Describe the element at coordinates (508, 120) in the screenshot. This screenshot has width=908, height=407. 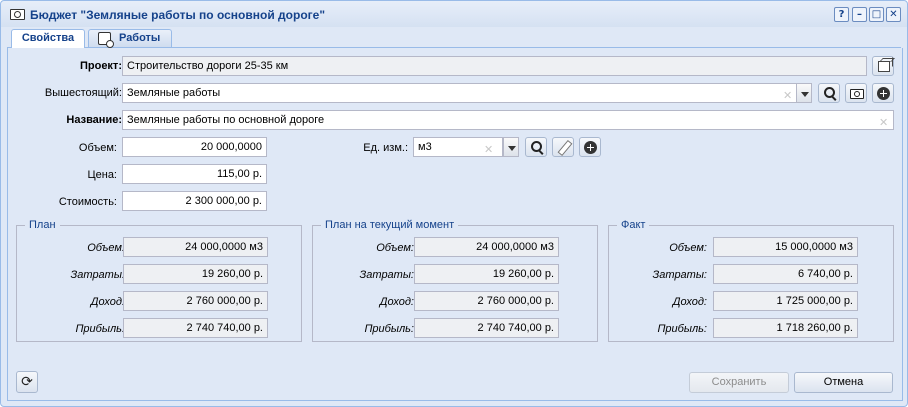
I see `name-field: Земляные работы по основной дороге ✕` at that location.